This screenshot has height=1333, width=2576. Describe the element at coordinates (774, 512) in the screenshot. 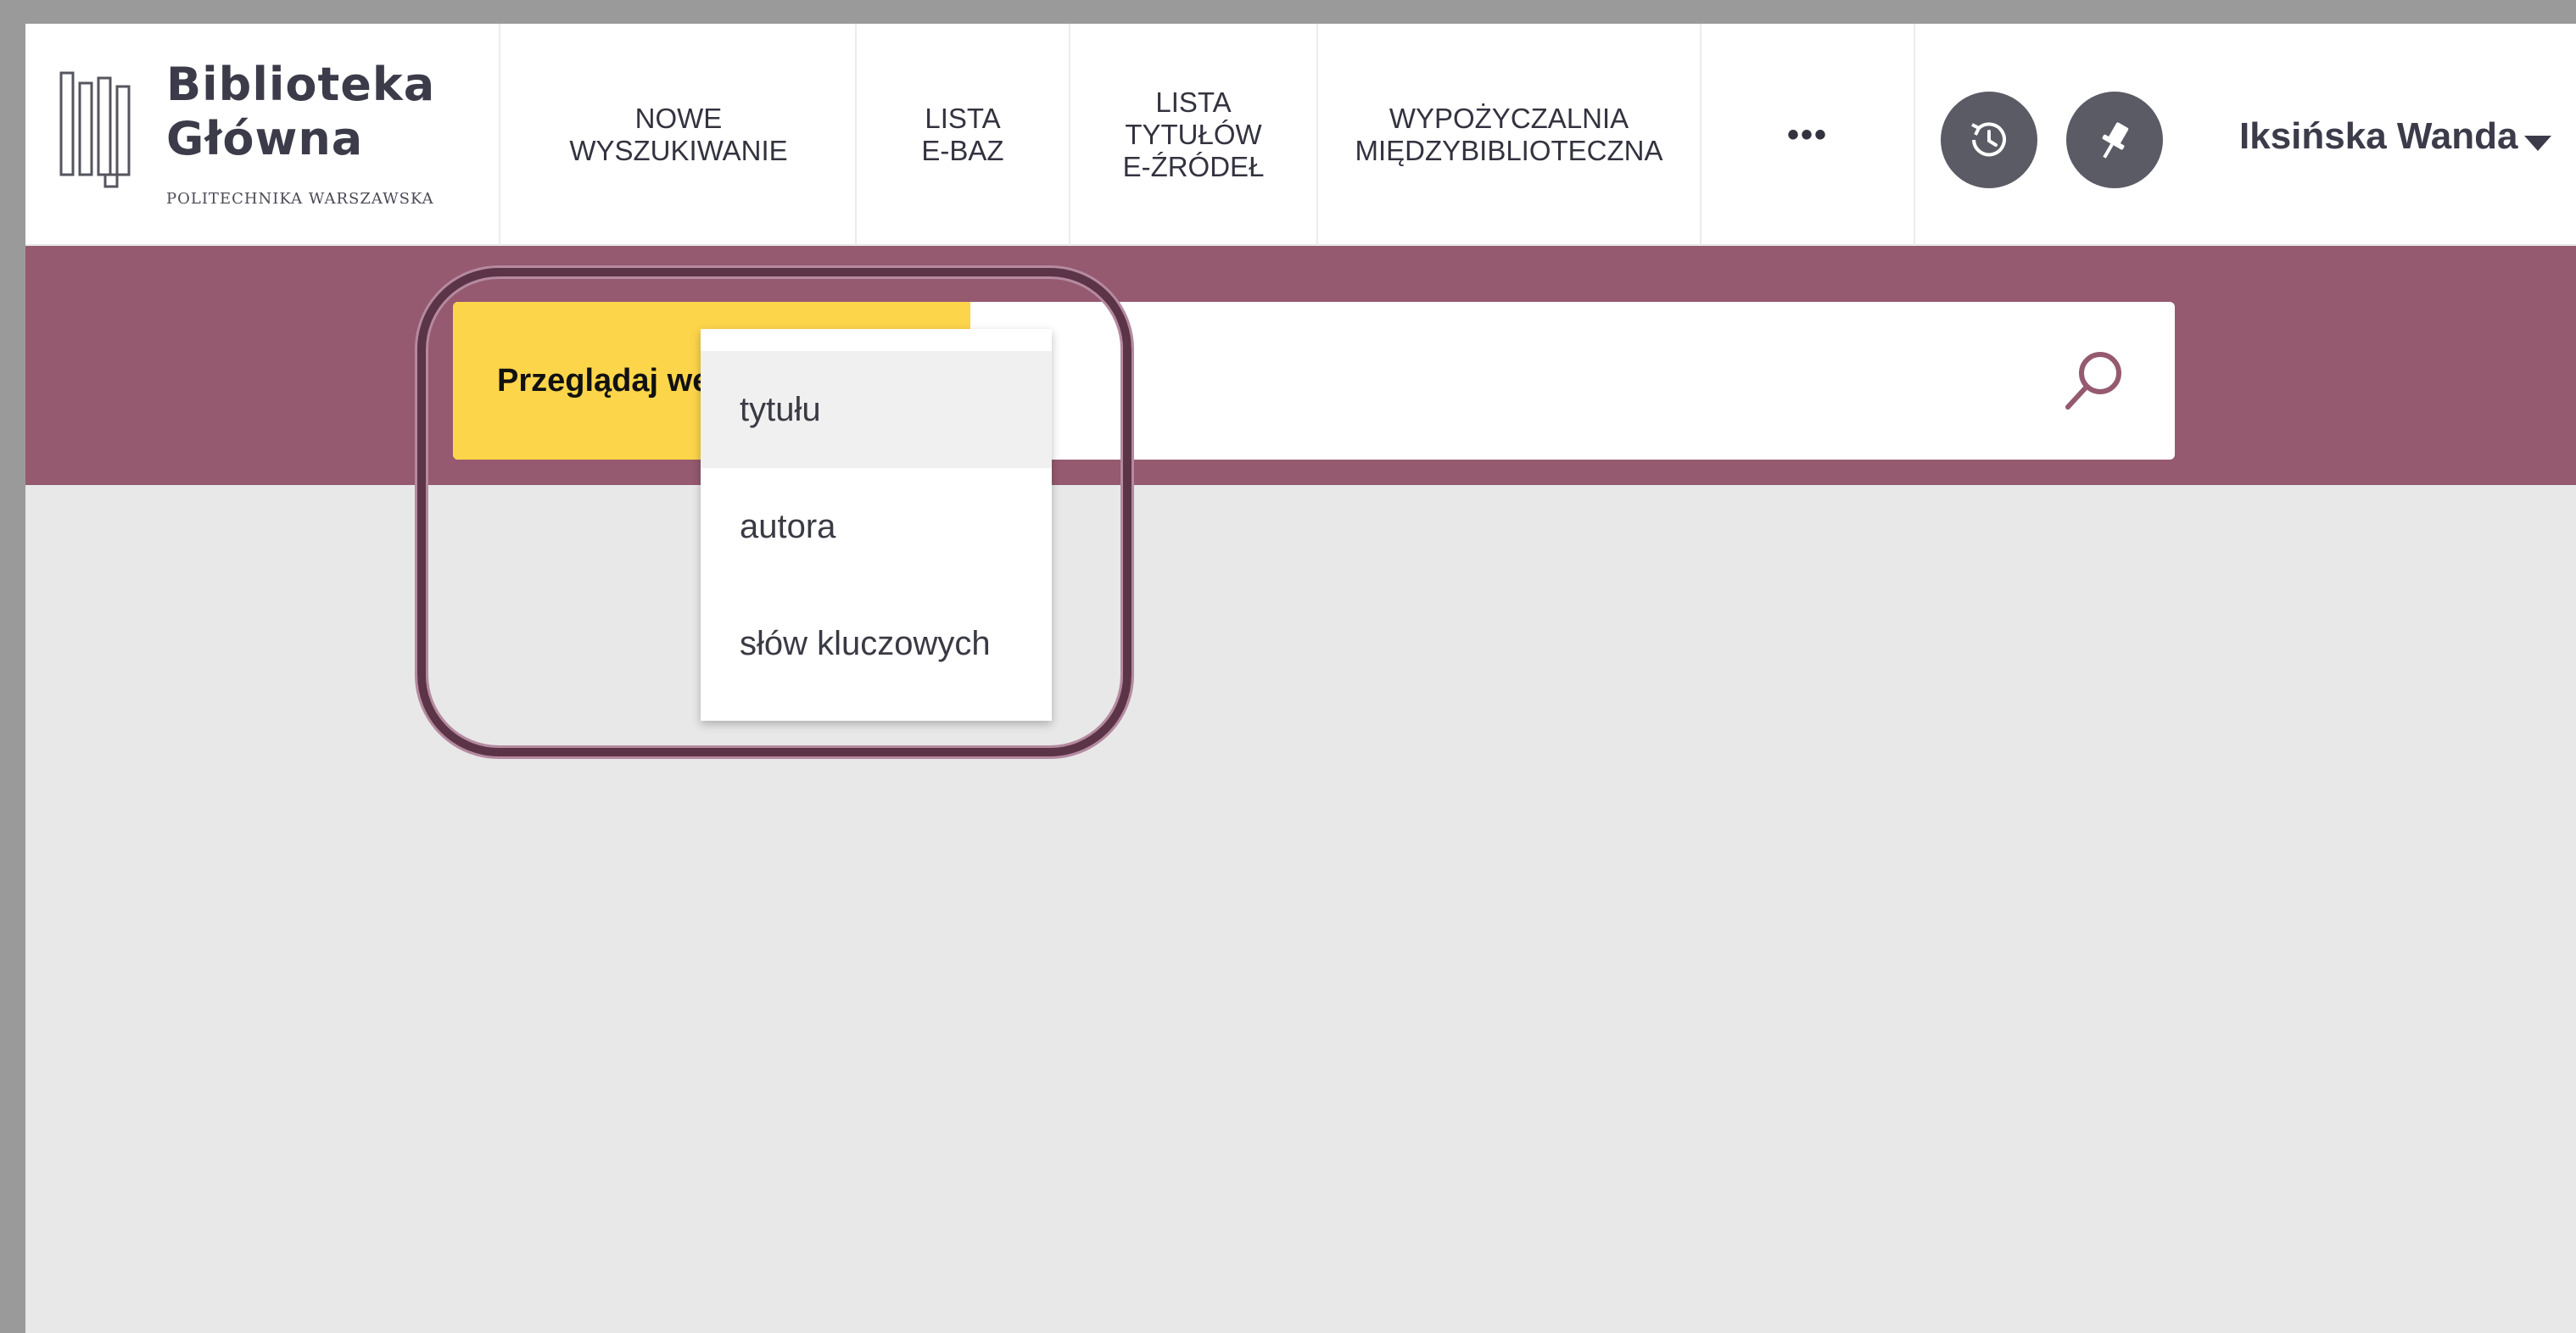

I see `highlight-frame` at that location.